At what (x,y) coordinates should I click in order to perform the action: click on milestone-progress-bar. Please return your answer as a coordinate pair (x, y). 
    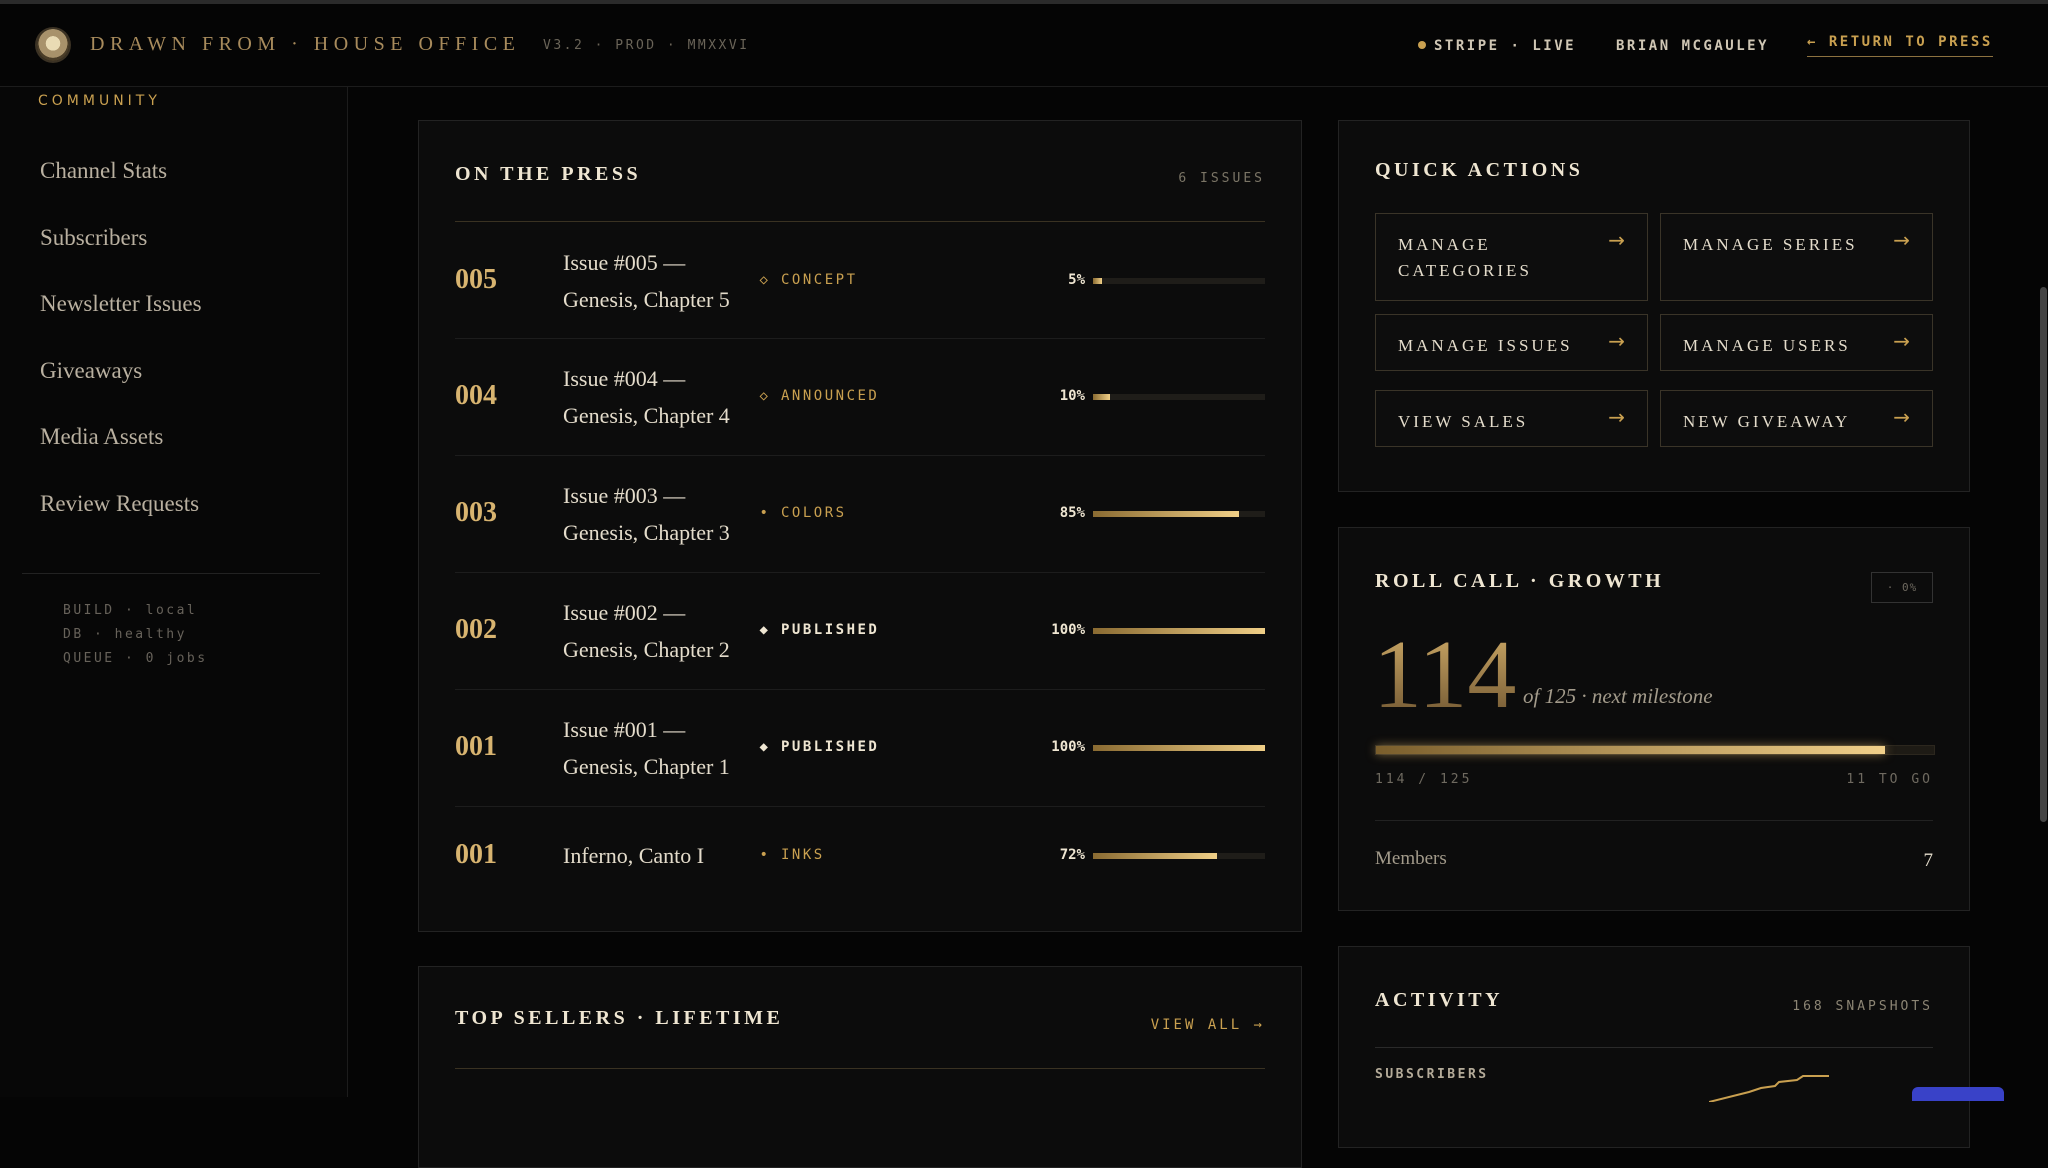
    Looking at the image, I should click on (1655, 750).